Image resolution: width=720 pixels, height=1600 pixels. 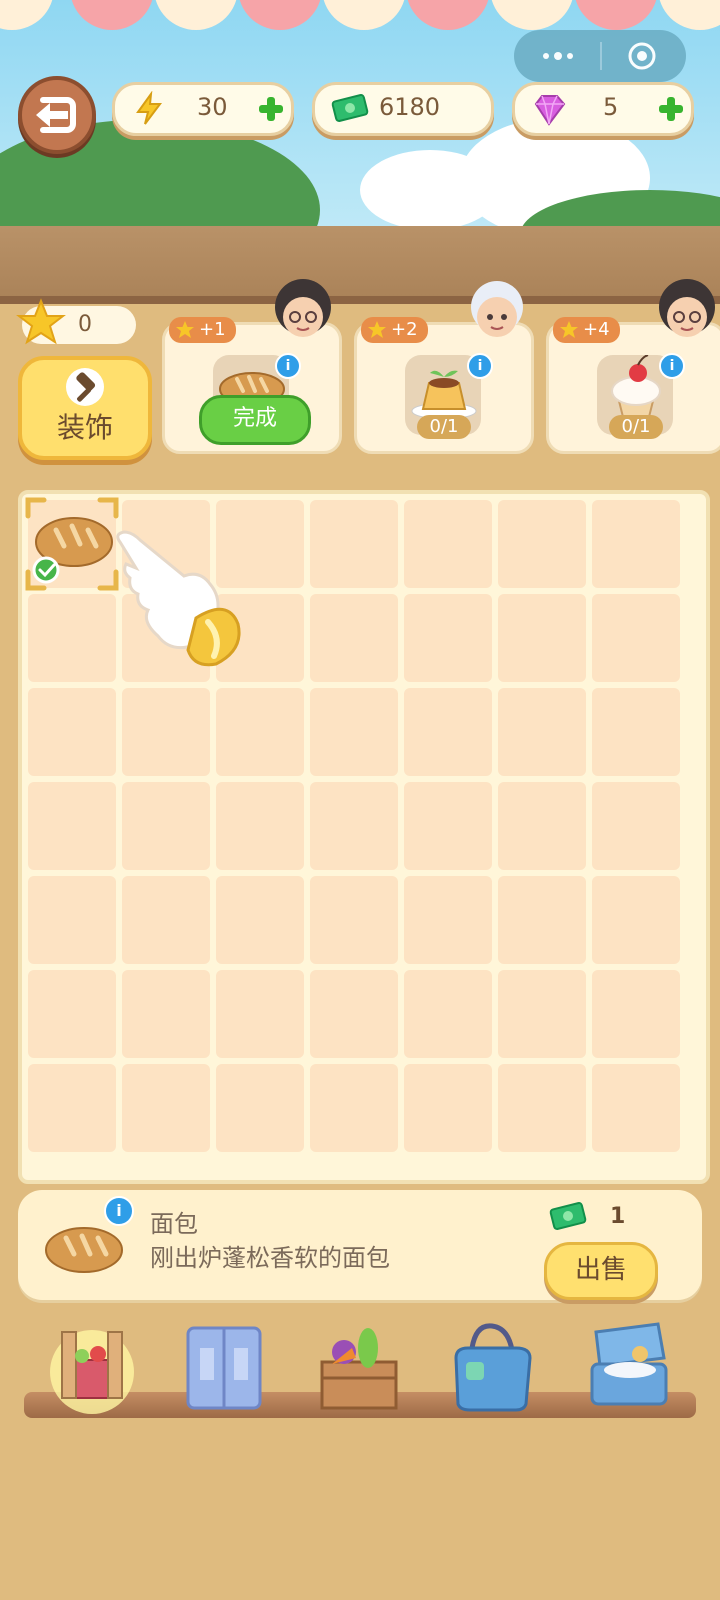 I want to click on bag-icon, so click(x=493, y=1366).